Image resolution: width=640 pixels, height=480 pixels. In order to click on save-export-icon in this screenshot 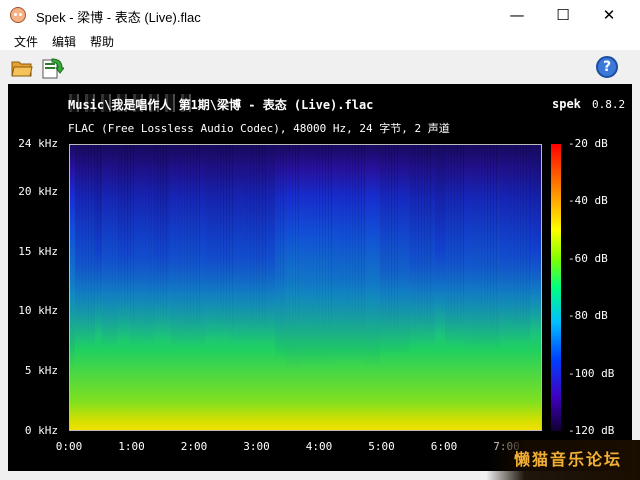, I will do `click(53, 68)`.